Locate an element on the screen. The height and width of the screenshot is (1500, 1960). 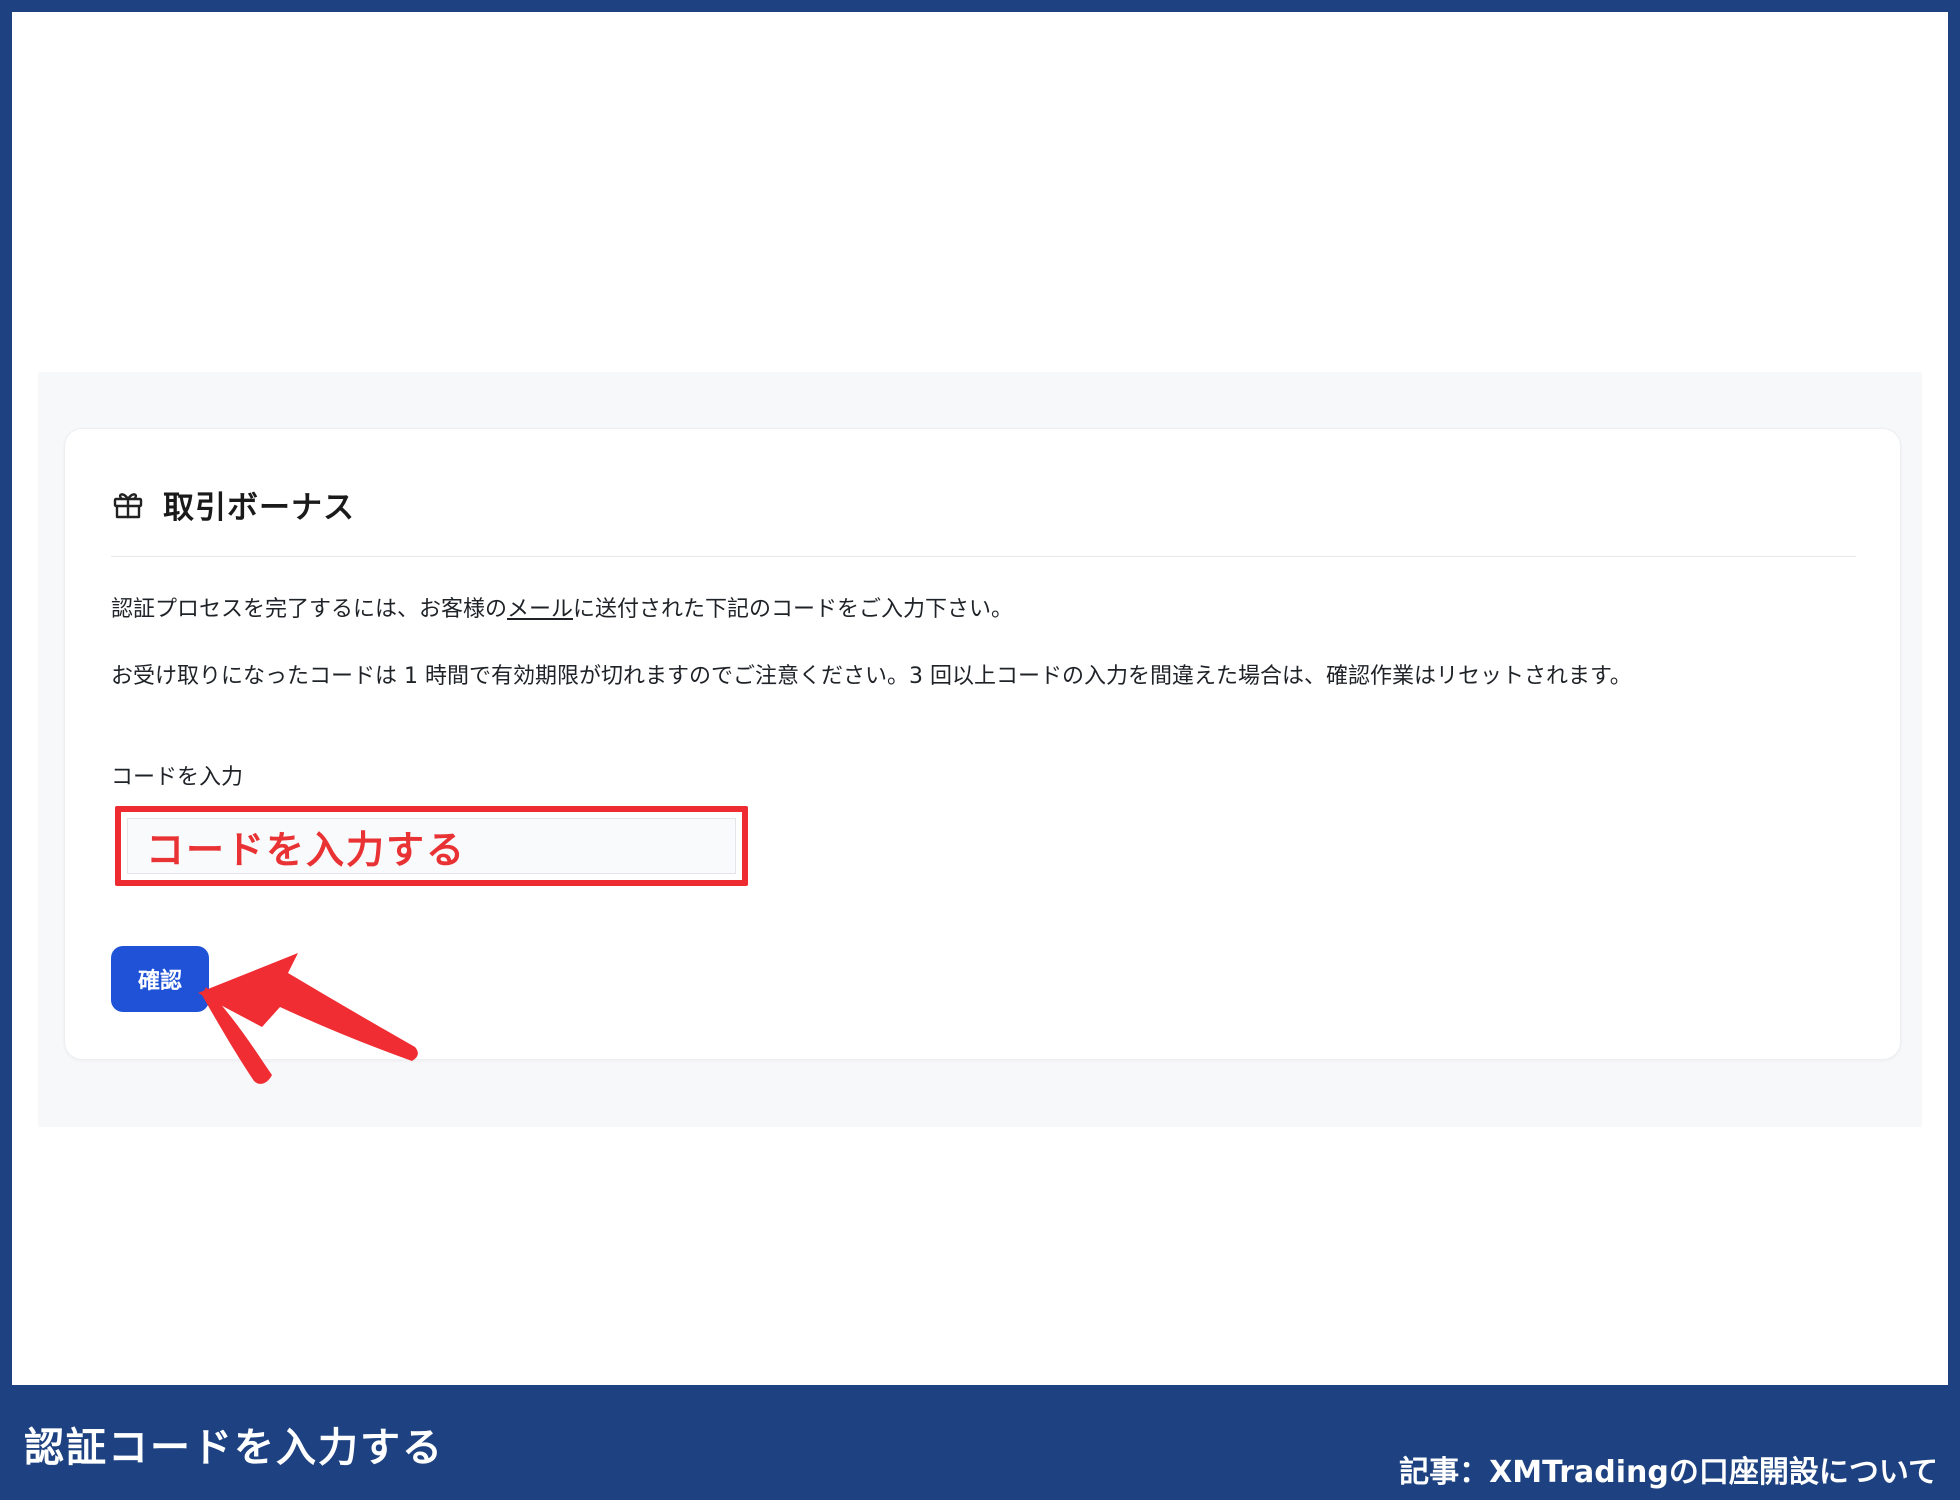
card-header: 取引ボーナス is located at coordinates (233, 504).